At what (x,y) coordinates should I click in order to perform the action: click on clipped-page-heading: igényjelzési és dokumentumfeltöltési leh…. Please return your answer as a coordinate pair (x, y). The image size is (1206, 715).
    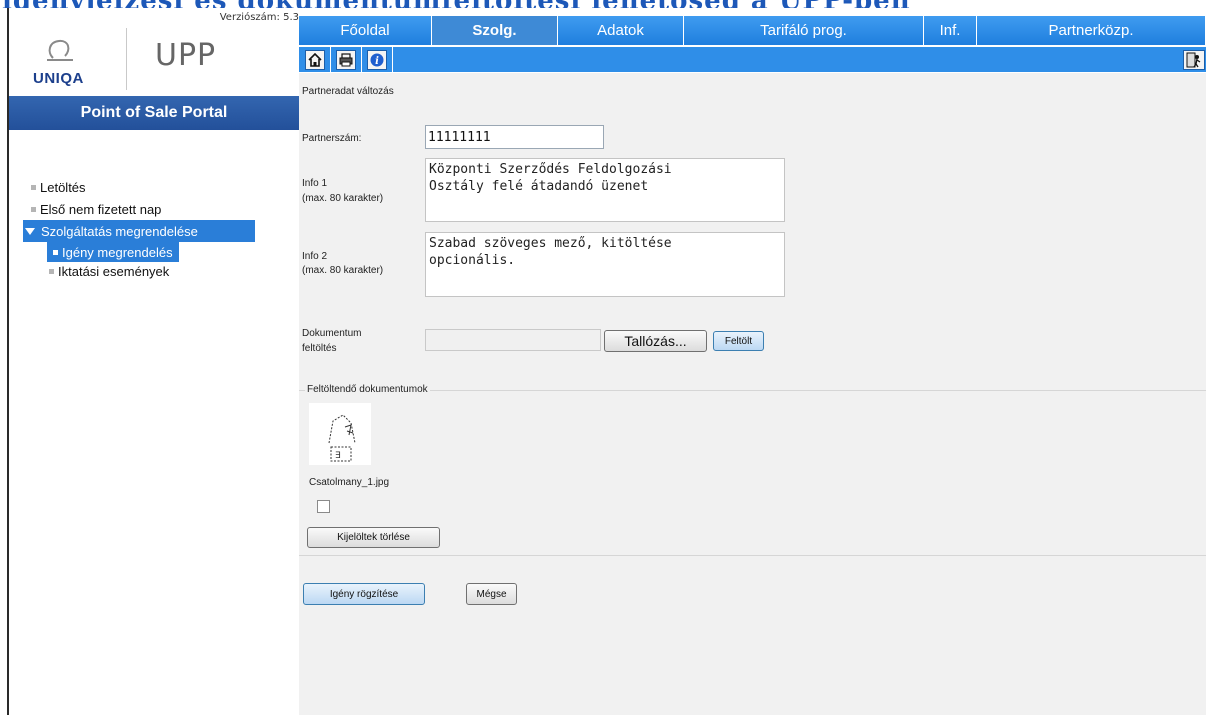
    Looking at the image, I should click on (603, 4).